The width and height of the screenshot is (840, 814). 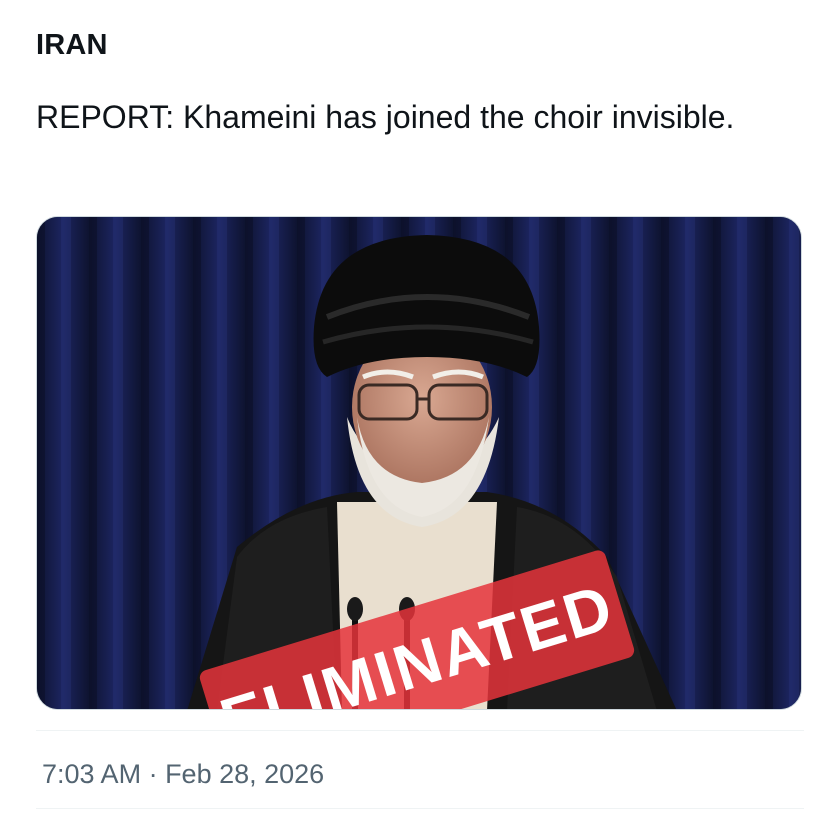 I want to click on post-time: 7:03 AM, so click(x=91, y=774).